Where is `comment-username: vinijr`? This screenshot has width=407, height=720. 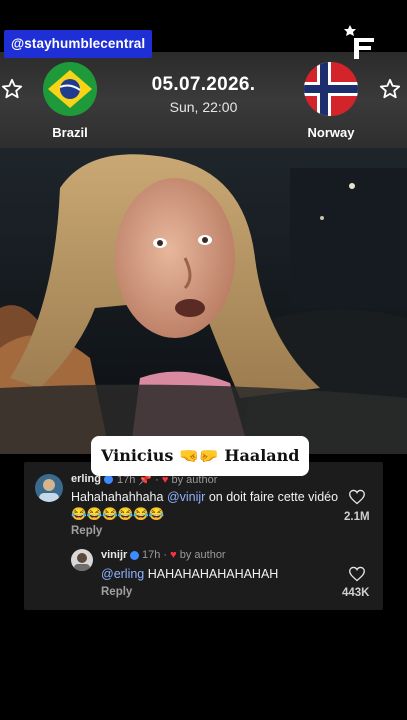 comment-username: vinijr is located at coordinates (120, 555).